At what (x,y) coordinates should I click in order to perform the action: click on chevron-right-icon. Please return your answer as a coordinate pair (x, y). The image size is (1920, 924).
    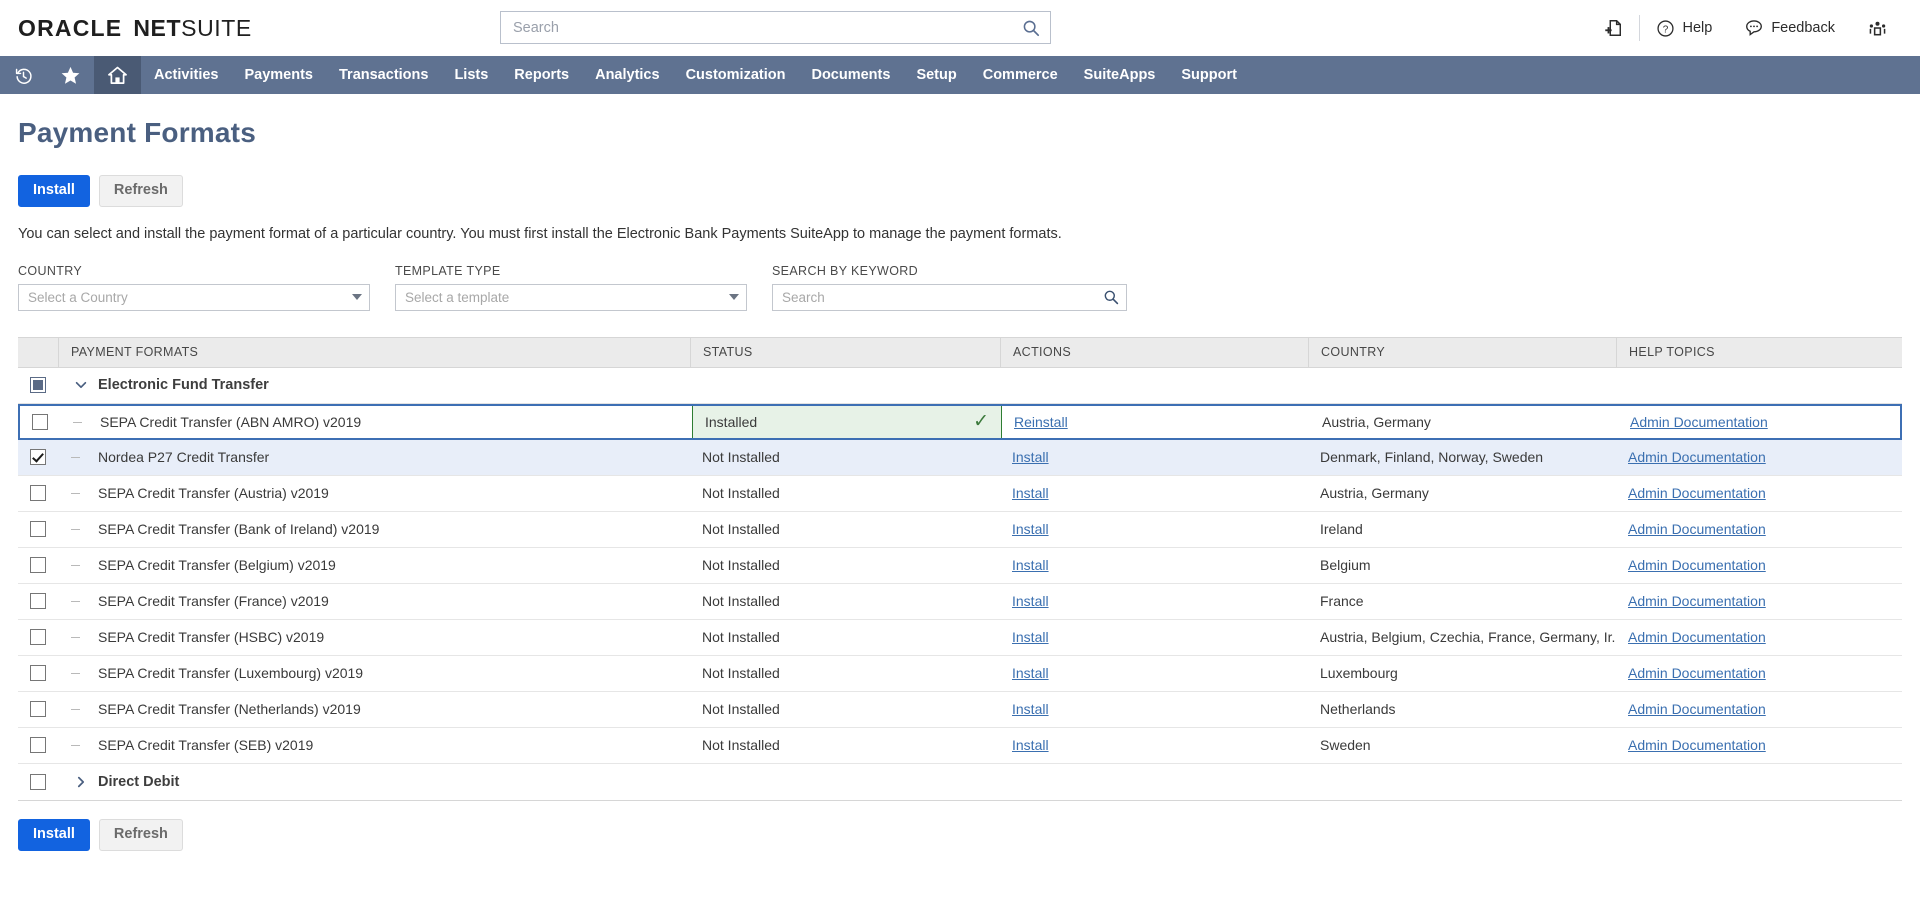
    Looking at the image, I should click on (81, 782).